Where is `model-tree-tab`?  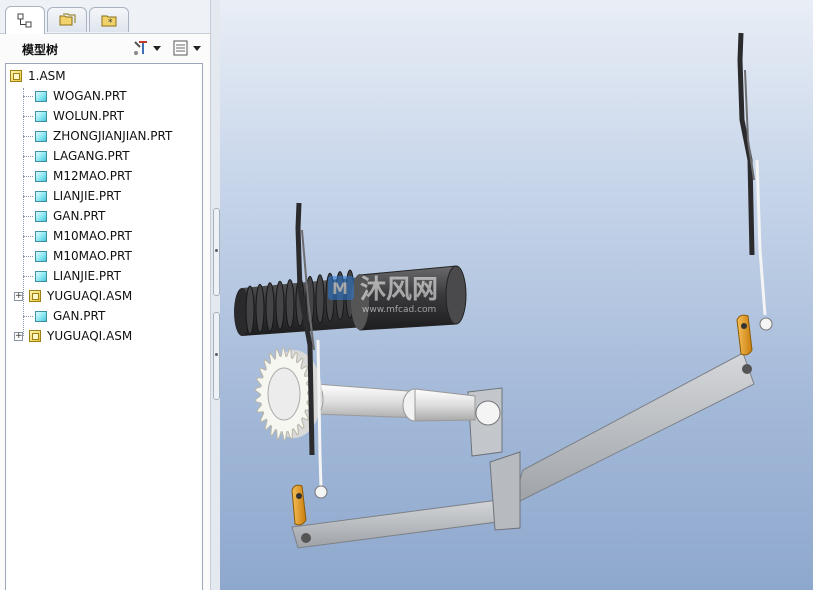
model-tree-tab is located at coordinates (25, 20).